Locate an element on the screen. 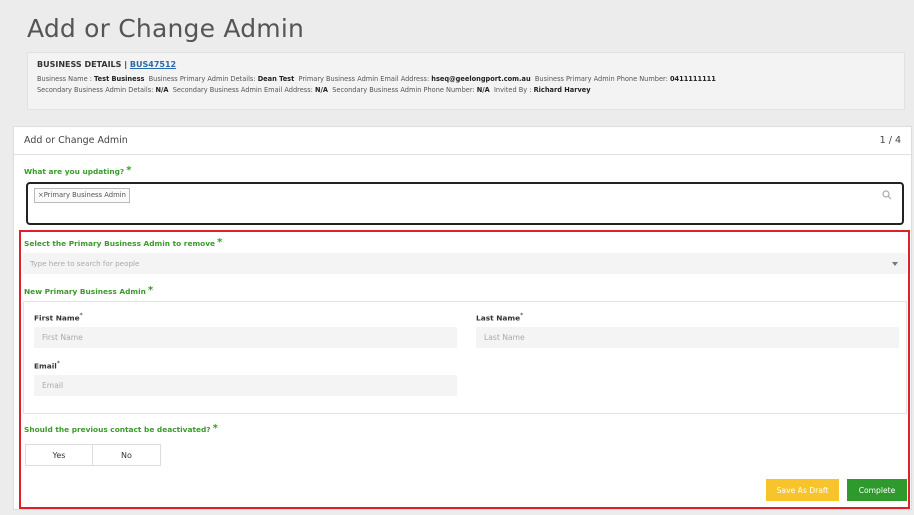  chevron-down-icon is located at coordinates (895, 264).